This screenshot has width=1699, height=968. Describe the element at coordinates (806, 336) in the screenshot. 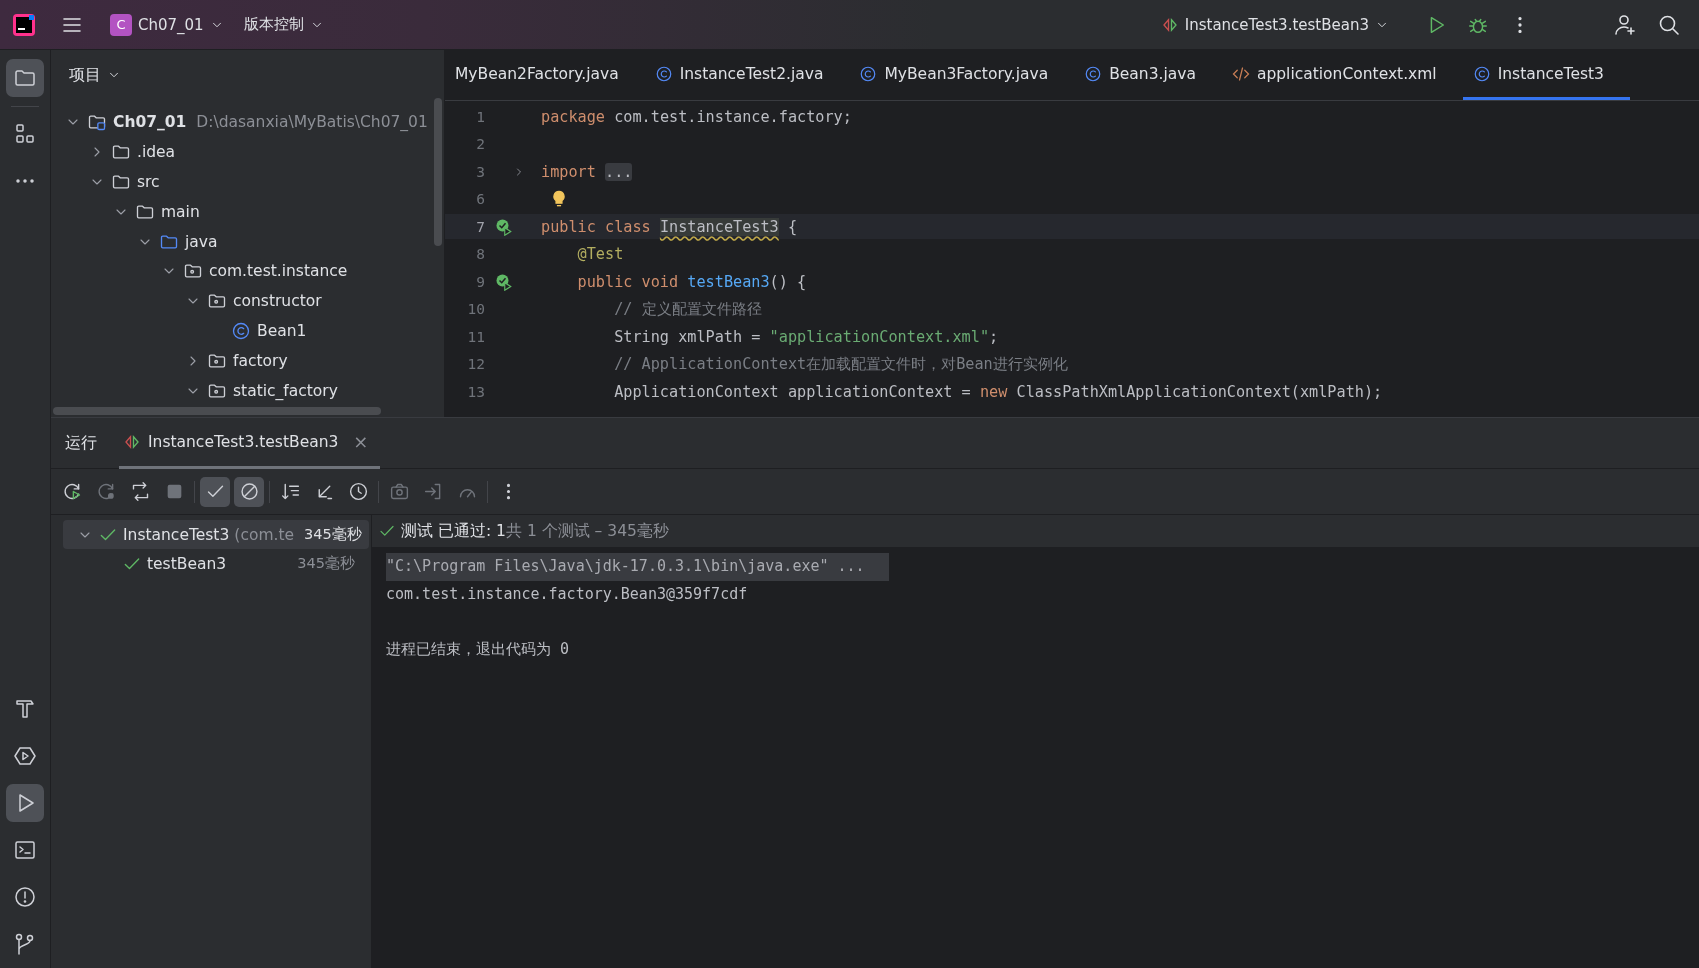

I see `code-line: String xmlPath = "applicationContext.xml";` at that location.